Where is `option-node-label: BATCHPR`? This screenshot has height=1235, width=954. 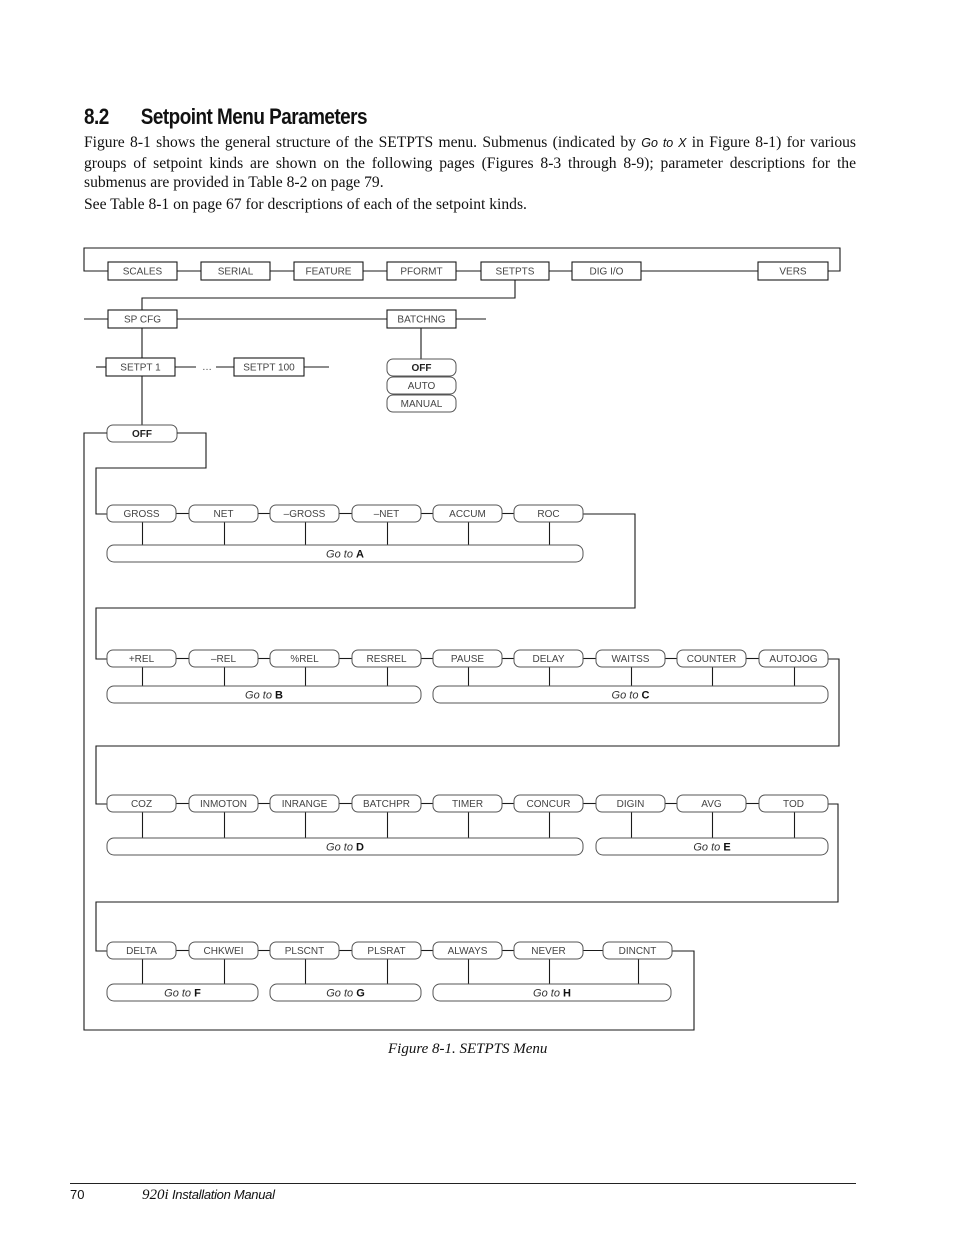 option-node-label: BATCHPR is located at coordinates (386, 804).